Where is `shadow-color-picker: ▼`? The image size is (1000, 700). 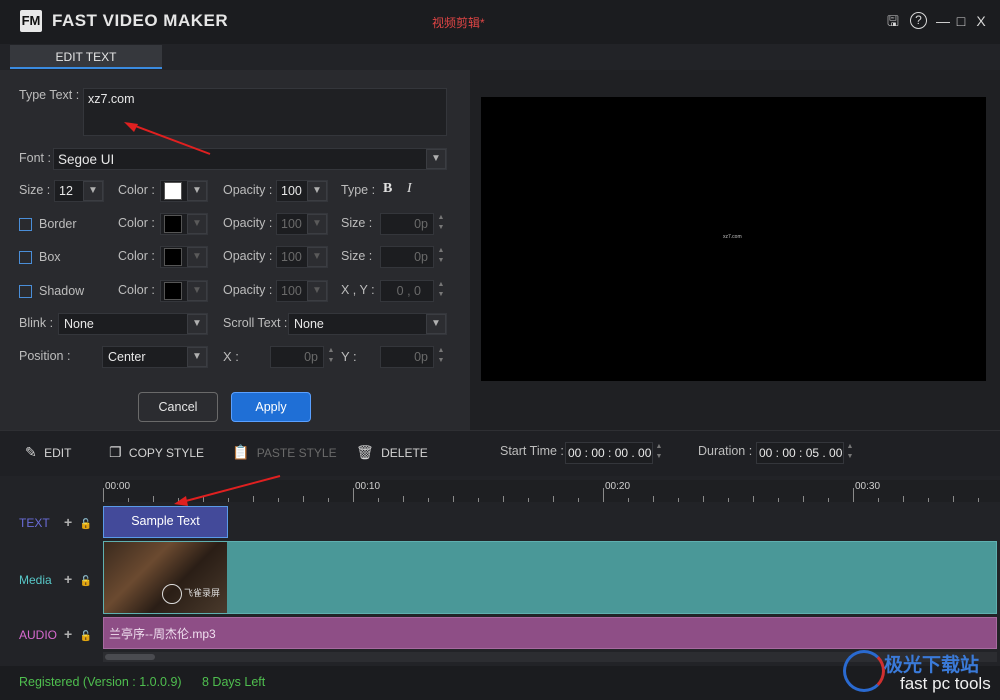 shadow-color-picker: ▼ is located at coordinates (184, 291).